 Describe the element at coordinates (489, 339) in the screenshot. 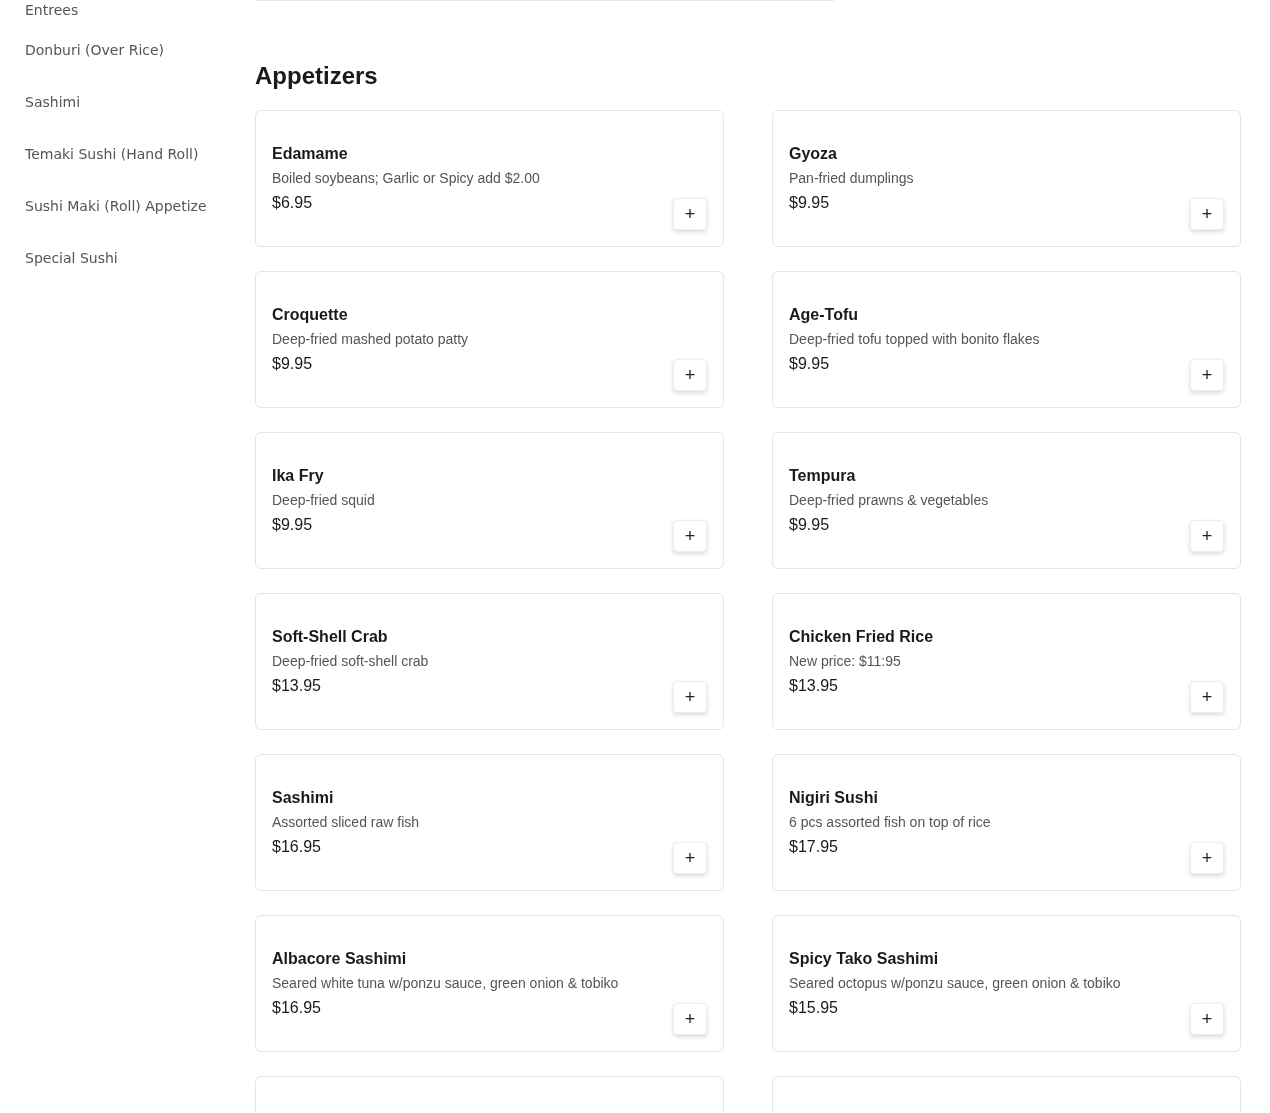

I see `menu-item-card: Croquette Deep-fried mashed potato patty $9.95 +` at that location.